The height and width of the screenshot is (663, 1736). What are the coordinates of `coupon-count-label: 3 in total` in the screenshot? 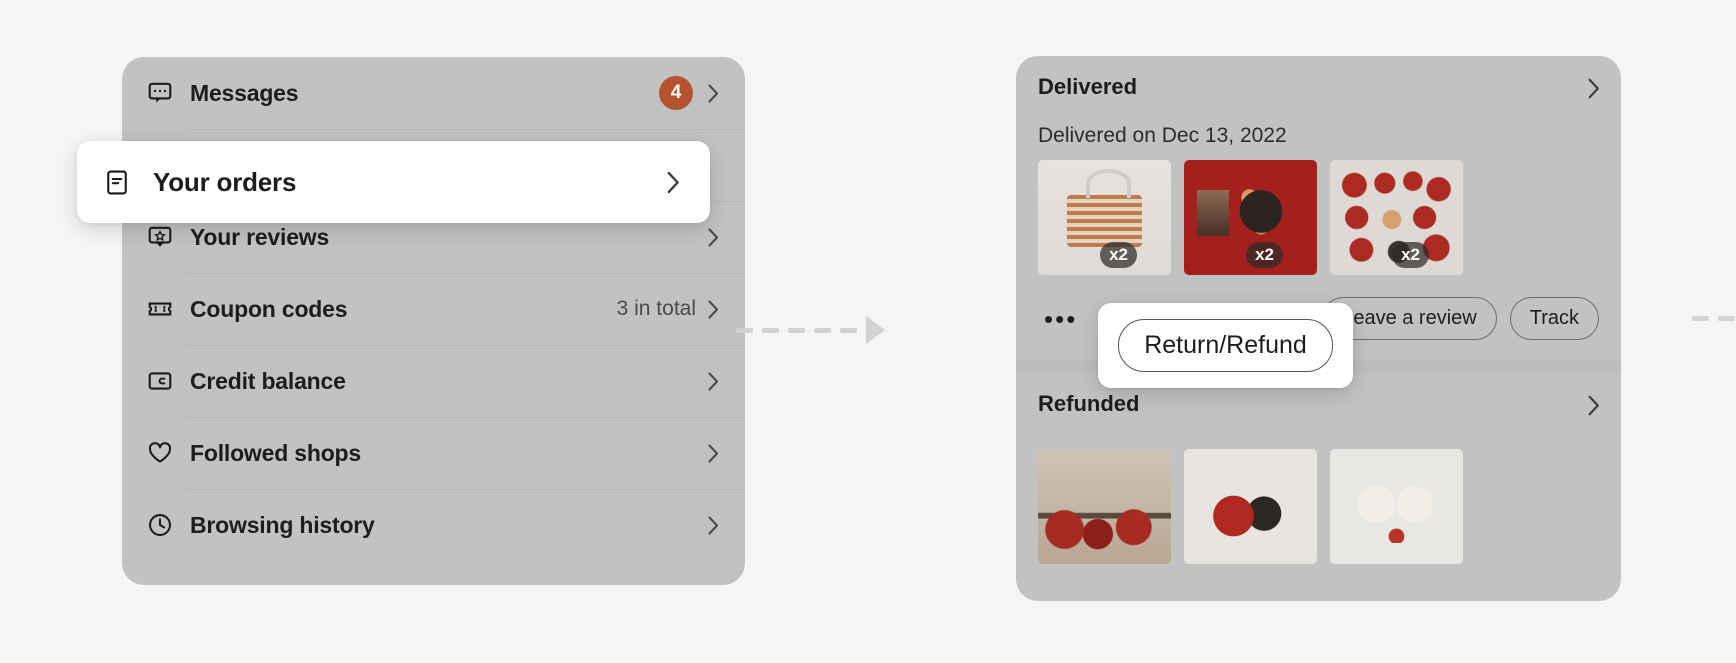 It's located at (656, 308).